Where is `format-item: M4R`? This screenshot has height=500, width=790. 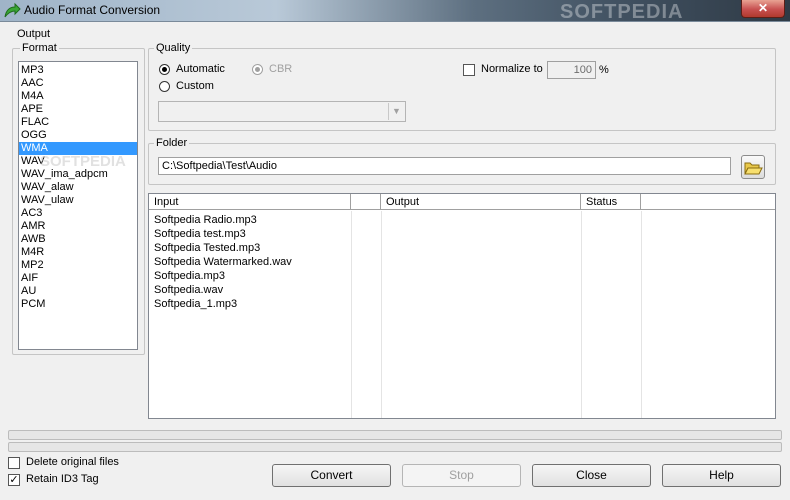 format-item: M4R is located at coordinates (78, 252).